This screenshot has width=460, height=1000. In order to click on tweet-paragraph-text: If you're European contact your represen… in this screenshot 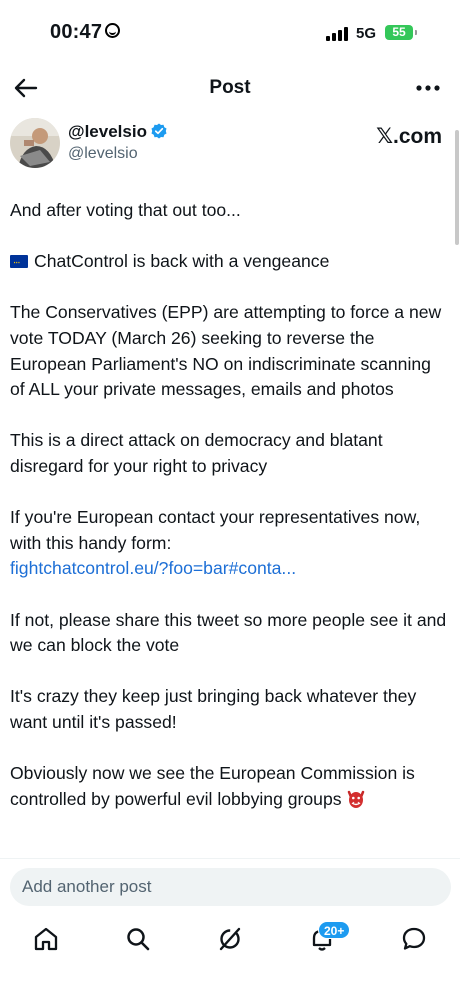, I will do `click(215, 530)`.